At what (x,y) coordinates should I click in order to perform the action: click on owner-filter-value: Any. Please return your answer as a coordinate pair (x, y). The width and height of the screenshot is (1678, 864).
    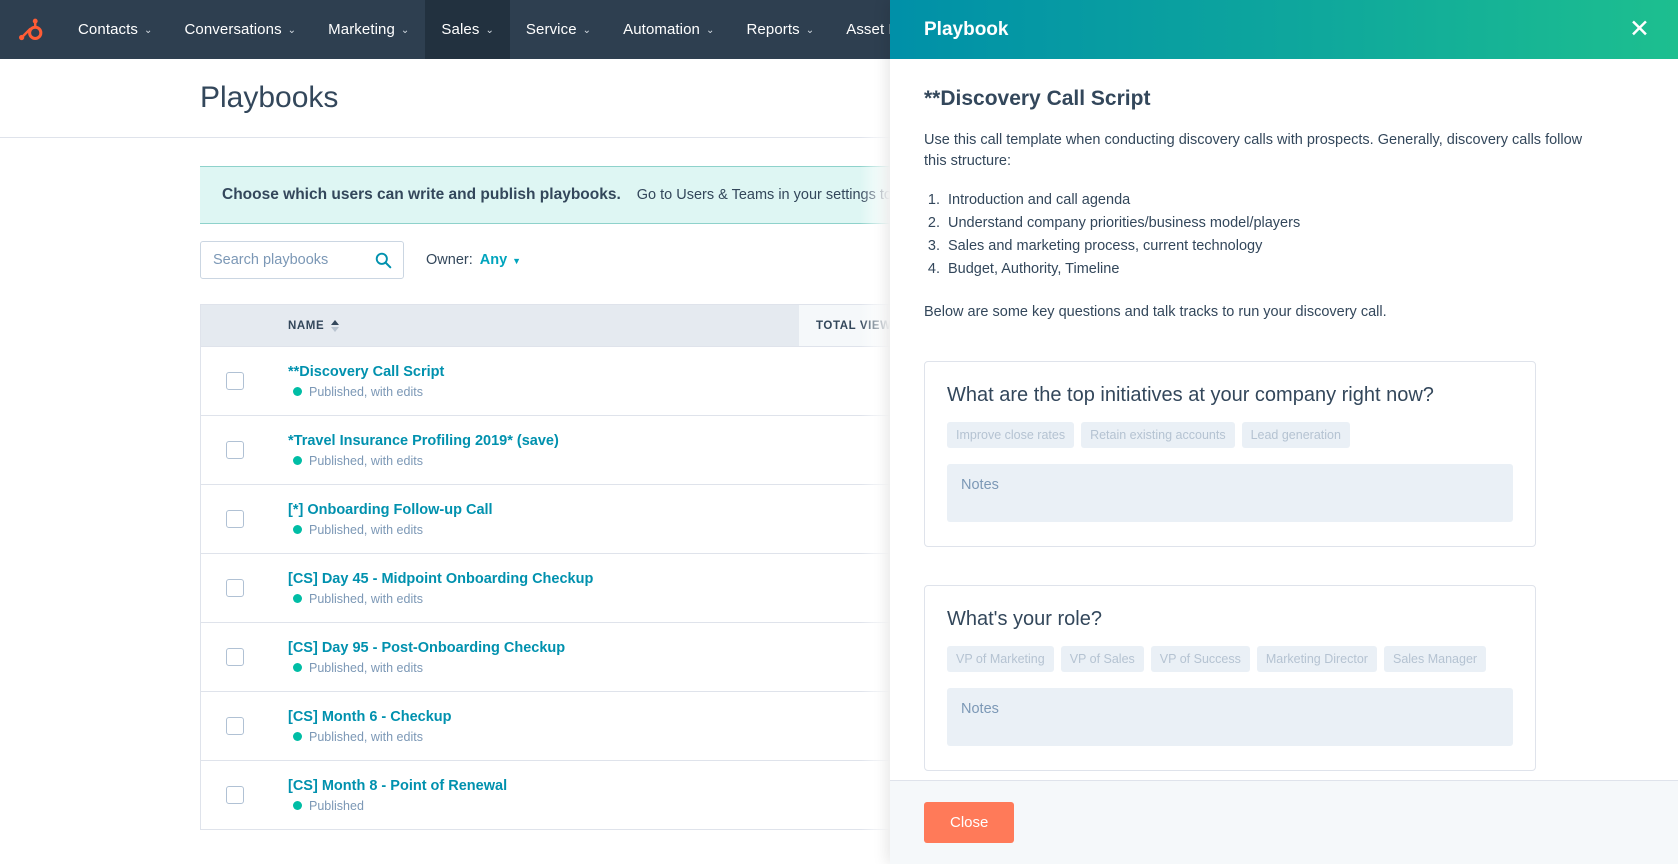
    Looking at the image, I should click on (493, 260).